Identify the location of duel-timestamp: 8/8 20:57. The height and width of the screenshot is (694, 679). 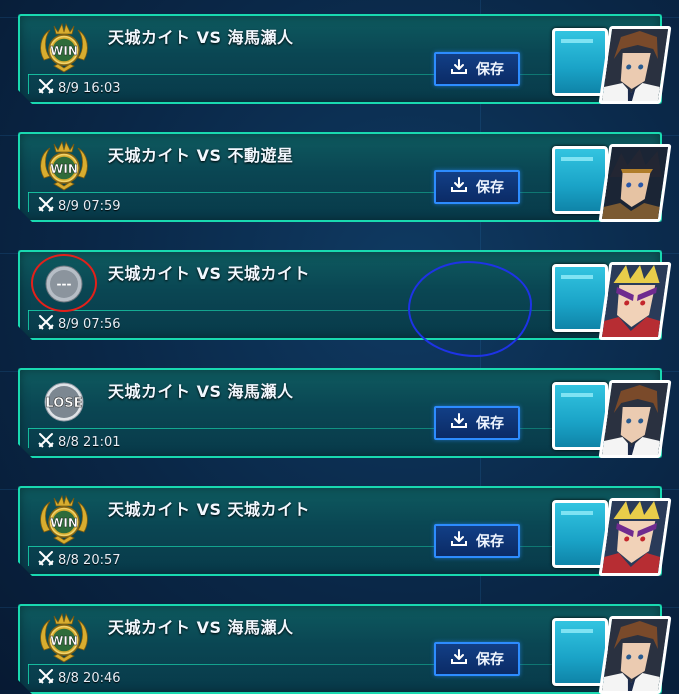
(79, 560).